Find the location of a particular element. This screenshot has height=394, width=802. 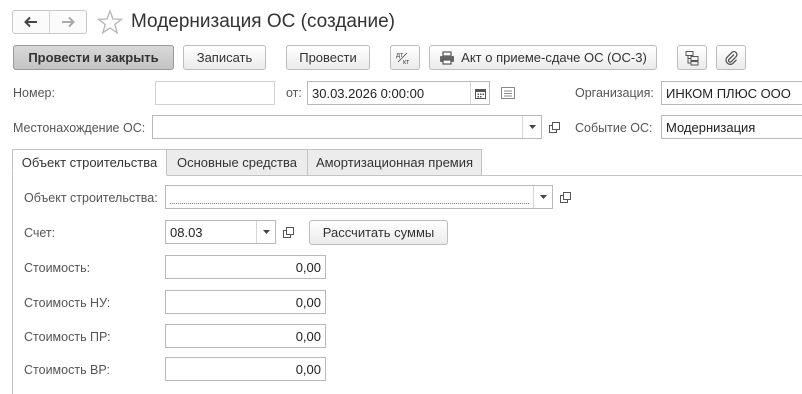

comment-icon is located at coordinates (508, 94).